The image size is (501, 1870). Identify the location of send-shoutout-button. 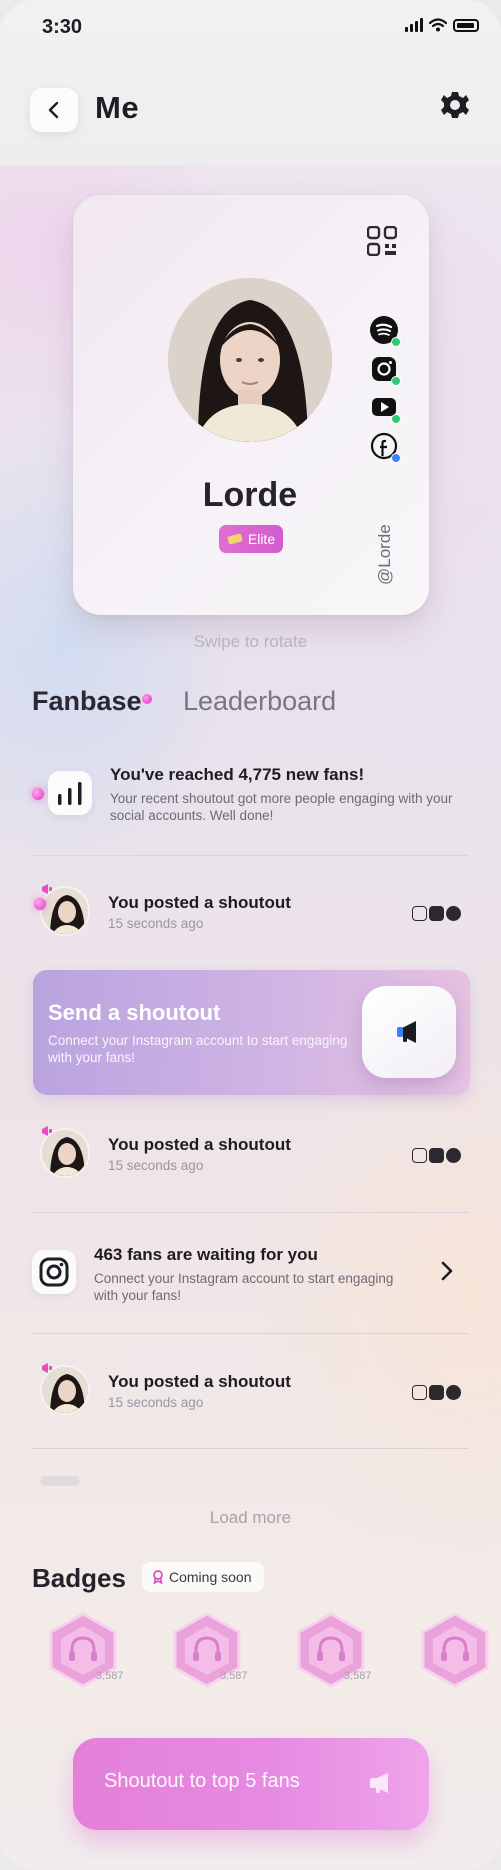
(409, 1032).